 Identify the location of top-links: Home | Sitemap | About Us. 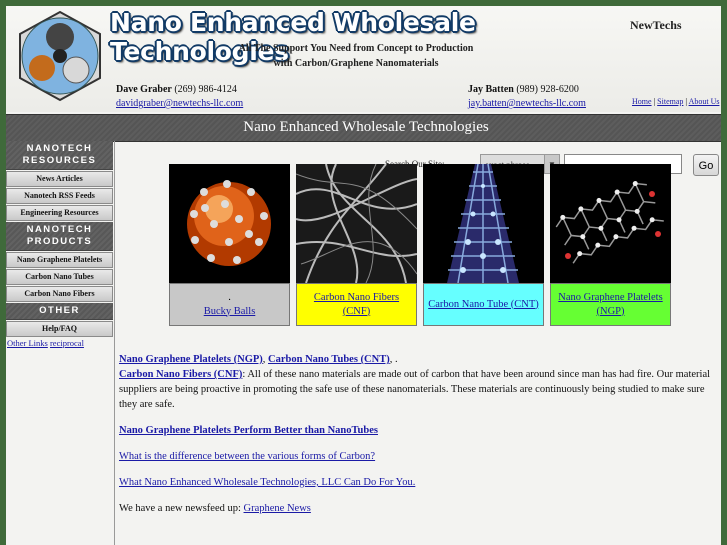
(676, 101).